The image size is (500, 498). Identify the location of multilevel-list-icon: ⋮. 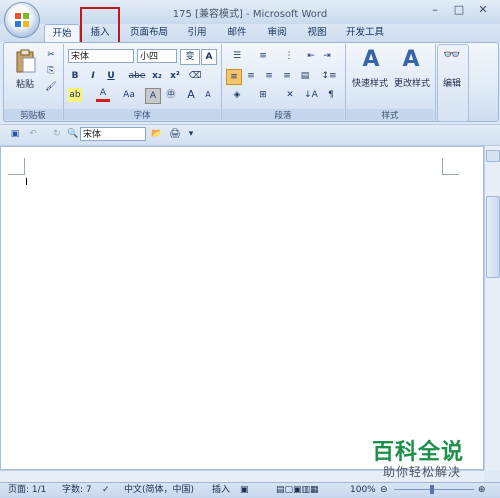
(289, 56).